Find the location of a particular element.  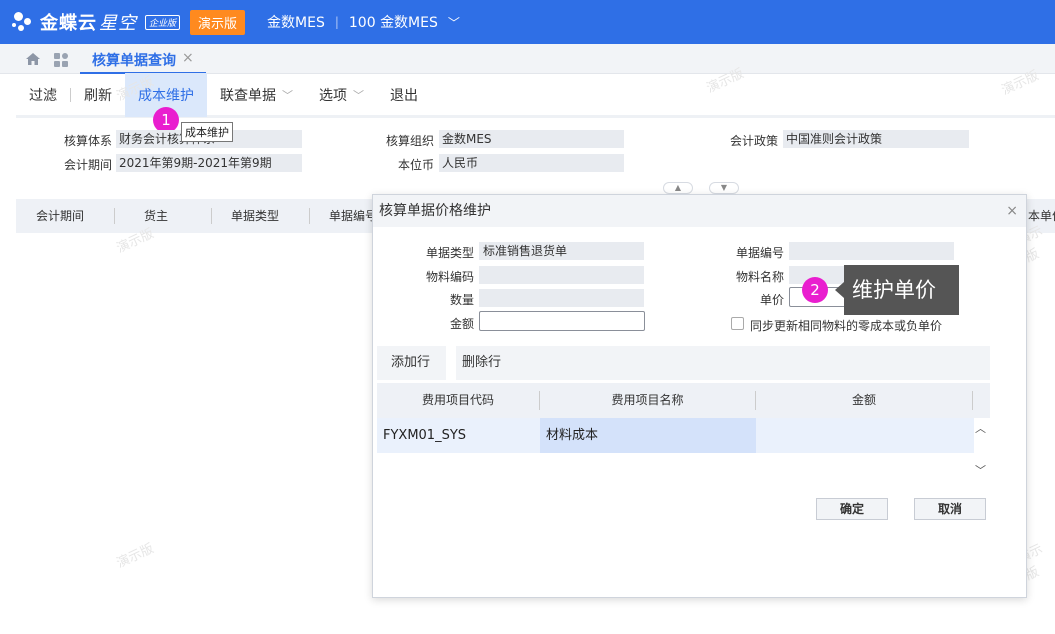

options-menu: 选项 ﹀ is located at coordinates (341, 95).